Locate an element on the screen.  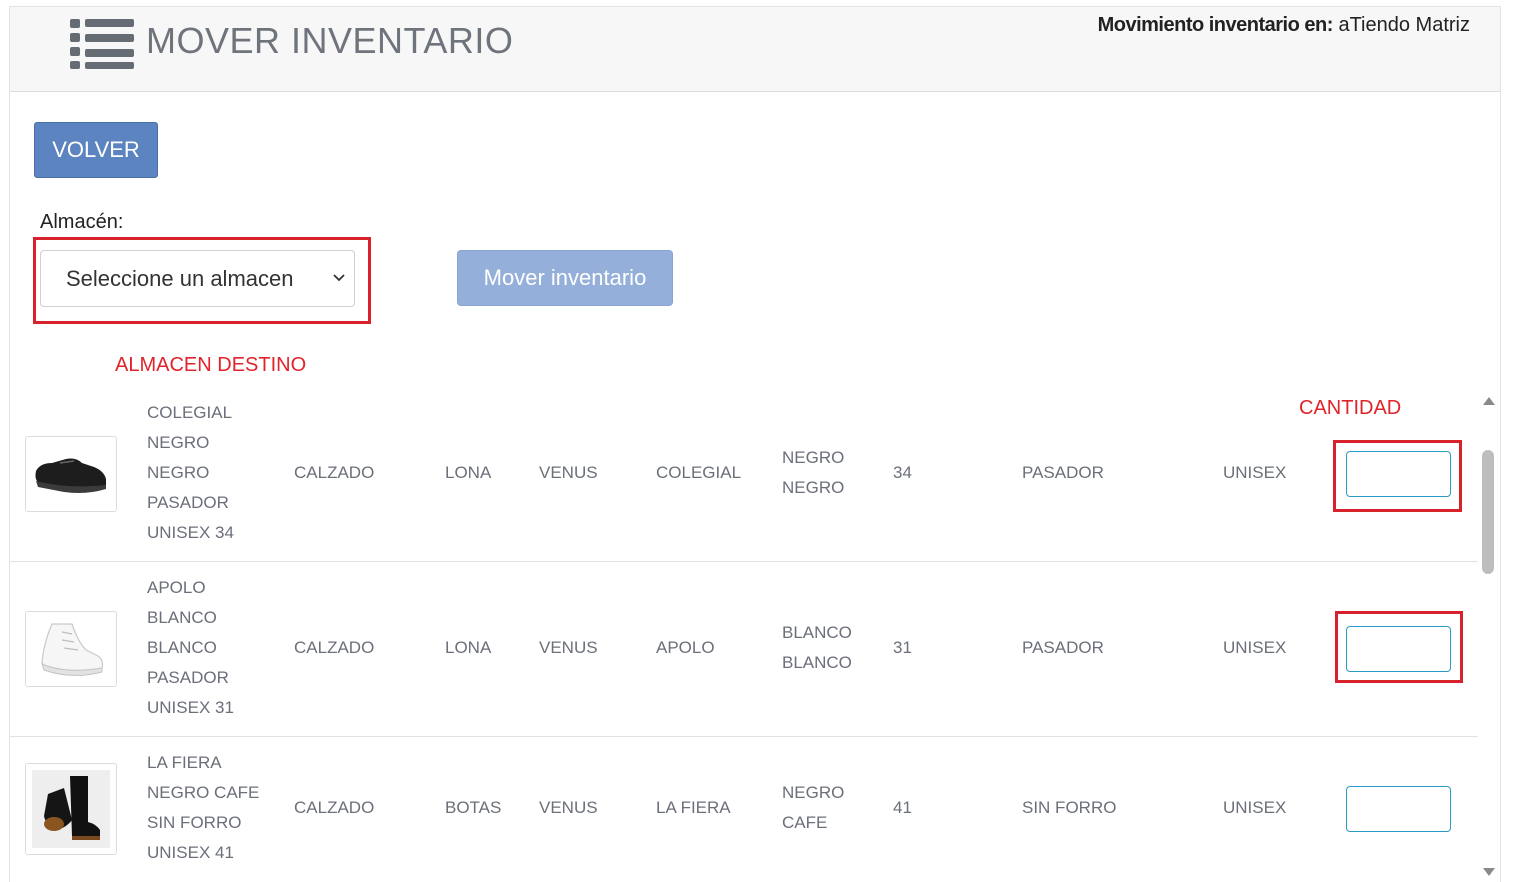
product-color: NEGRO CAFE is located at coordinates (813, 807).